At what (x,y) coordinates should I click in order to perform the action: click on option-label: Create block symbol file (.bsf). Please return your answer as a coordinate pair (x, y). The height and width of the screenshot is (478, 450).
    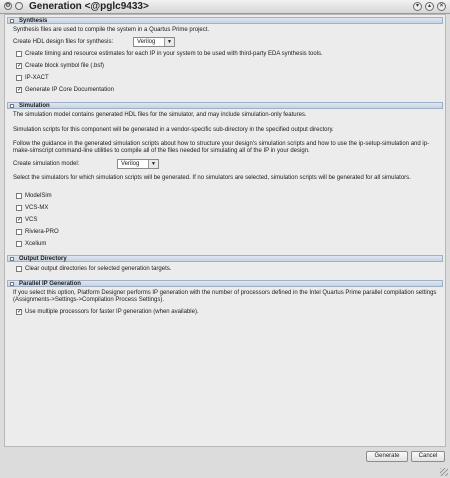
    Looking at the image, I should click on (65, 66).